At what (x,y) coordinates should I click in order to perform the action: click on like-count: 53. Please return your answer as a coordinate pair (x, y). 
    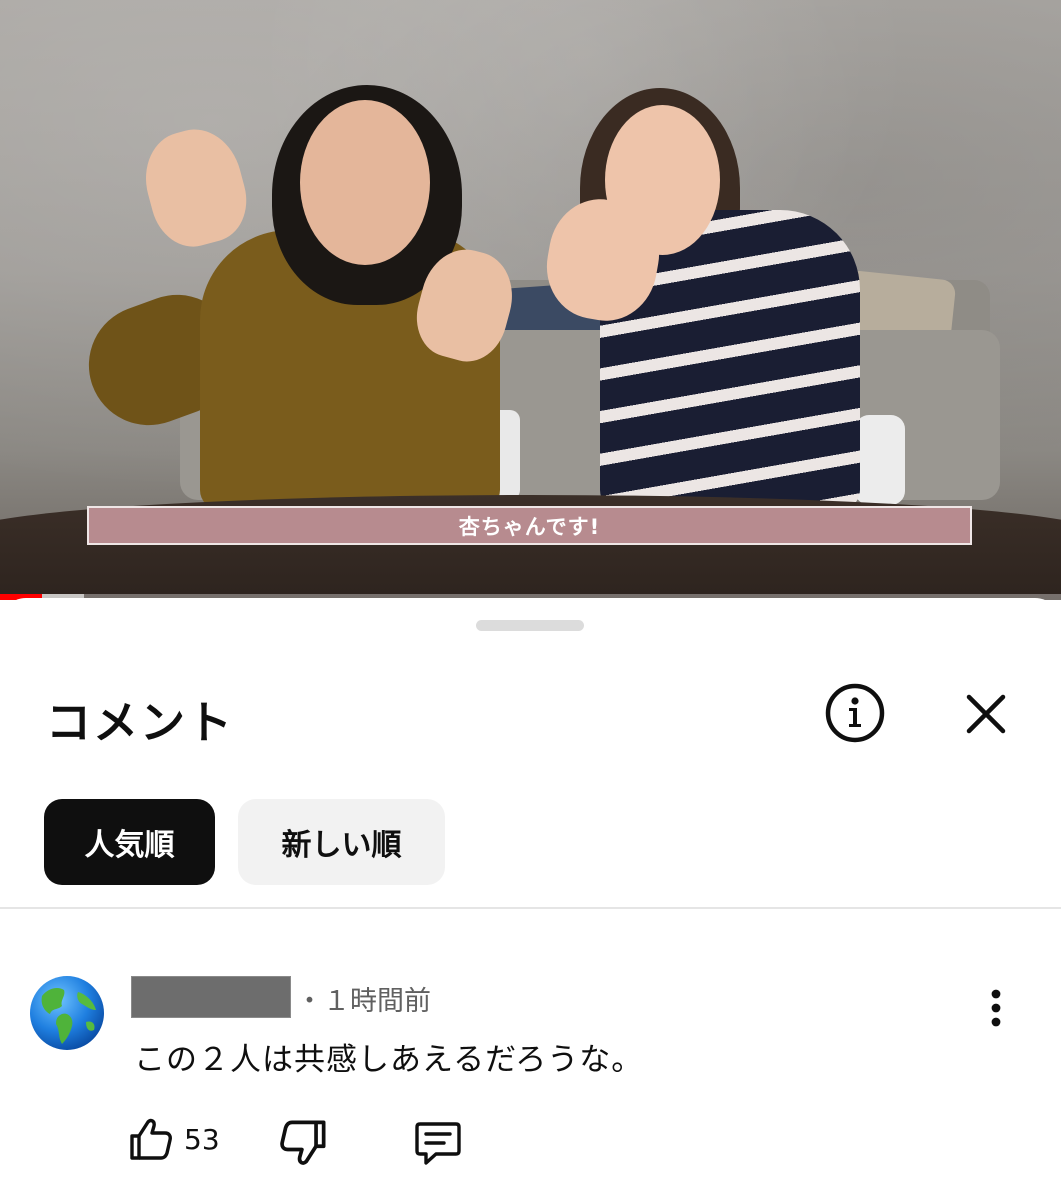
    Looking at the image, I should click on (202, 1139).